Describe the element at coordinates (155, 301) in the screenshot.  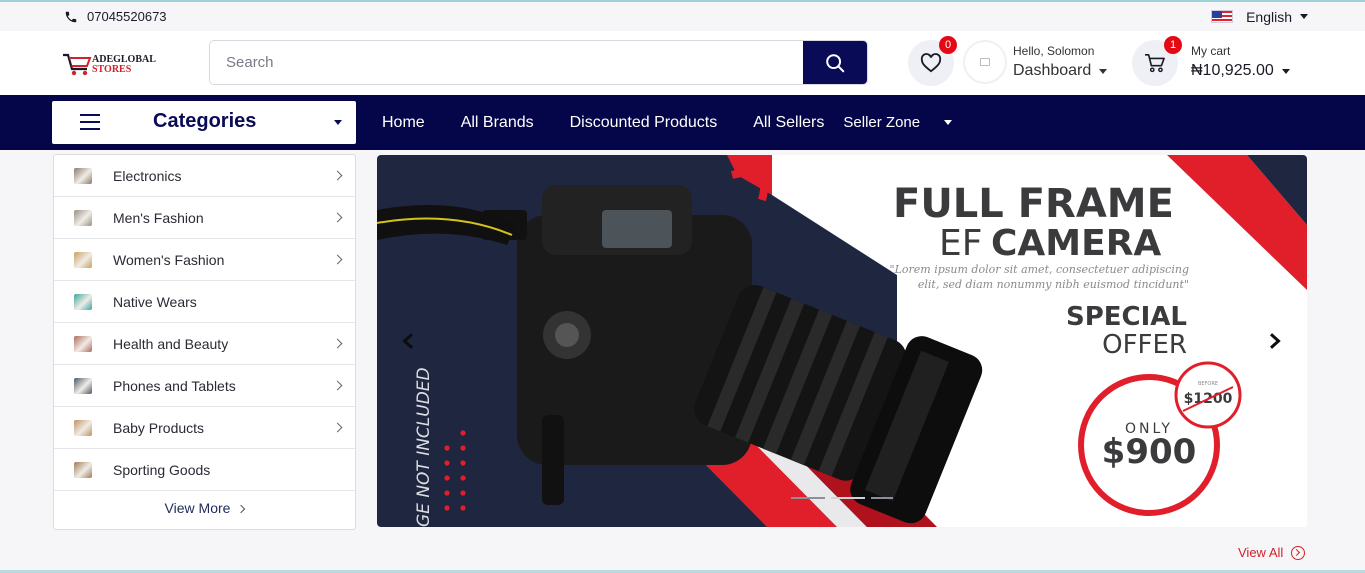
I see `category-label: Native Wears` at that location.